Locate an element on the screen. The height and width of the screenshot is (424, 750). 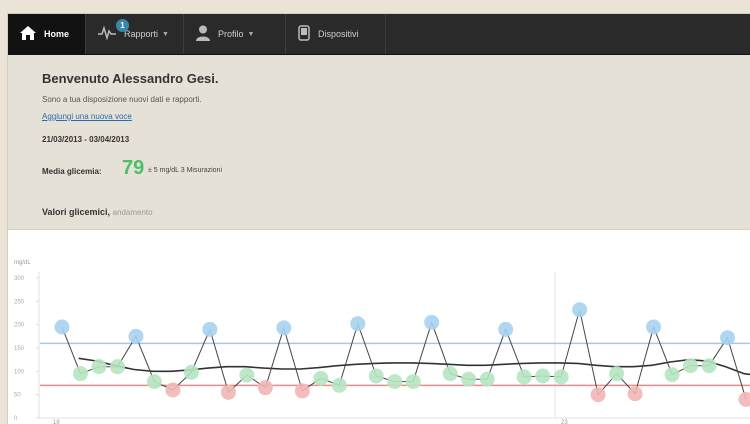
nav-profile: Profilo ▼ is located at coordinates (235, 34).